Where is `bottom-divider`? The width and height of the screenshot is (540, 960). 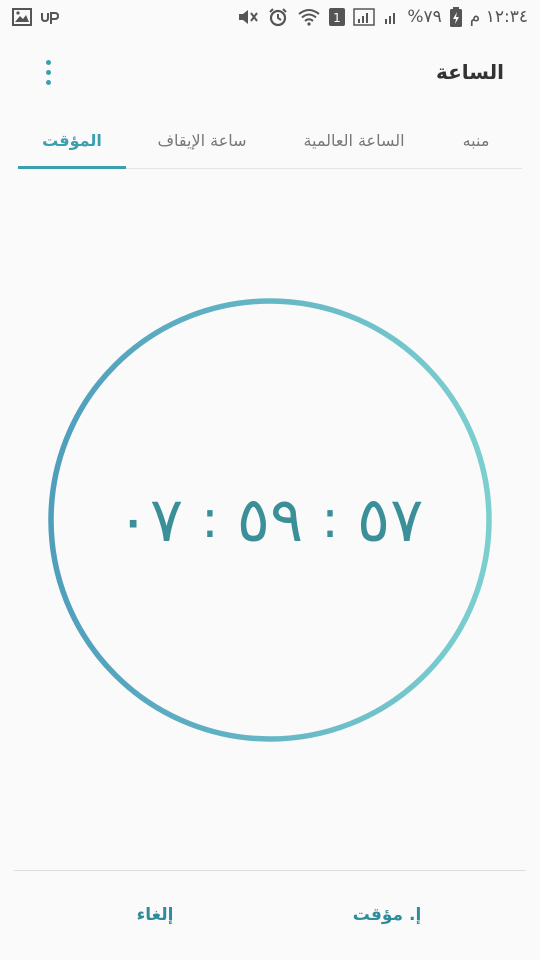 bottom-divider is located at coordinates (270, 870).